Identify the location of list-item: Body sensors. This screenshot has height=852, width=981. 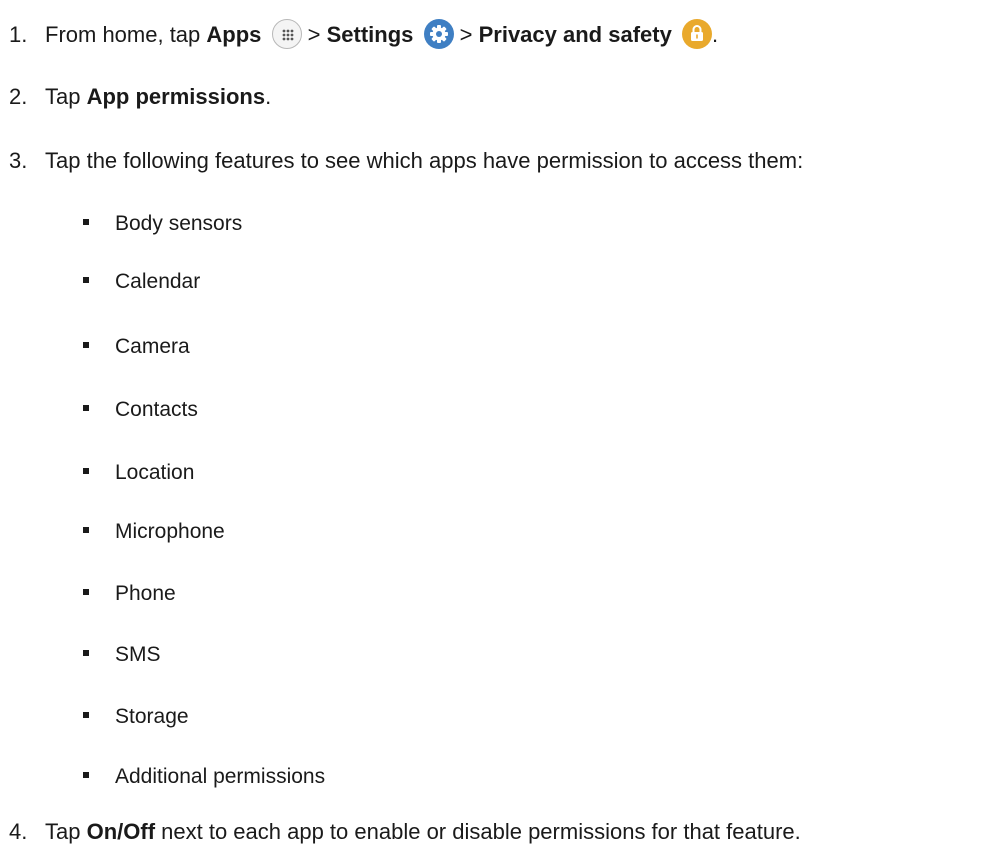
(162, 224).